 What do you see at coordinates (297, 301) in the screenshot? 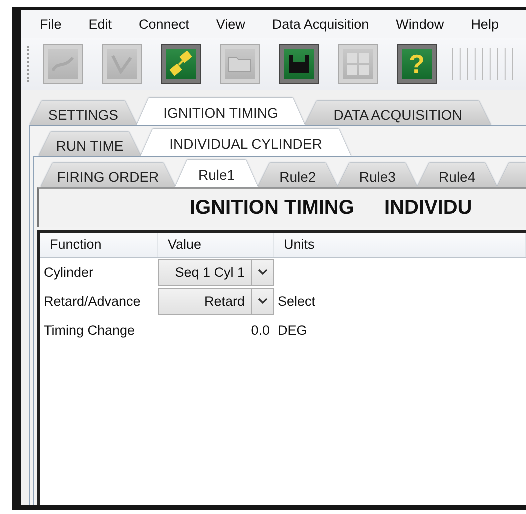
I see `table-cell-text: Select` at bounding box center [297, 301].